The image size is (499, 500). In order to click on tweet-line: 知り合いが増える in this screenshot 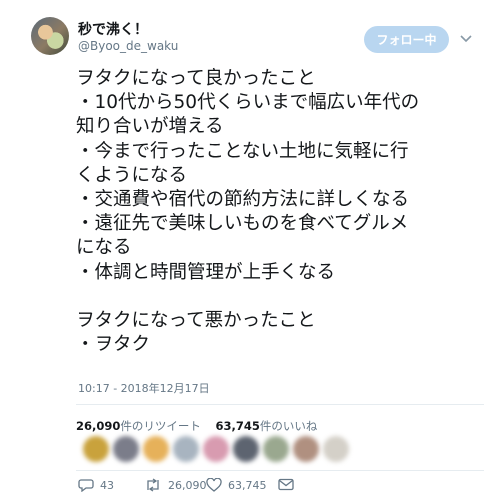, I will do `click(150, 127)`.